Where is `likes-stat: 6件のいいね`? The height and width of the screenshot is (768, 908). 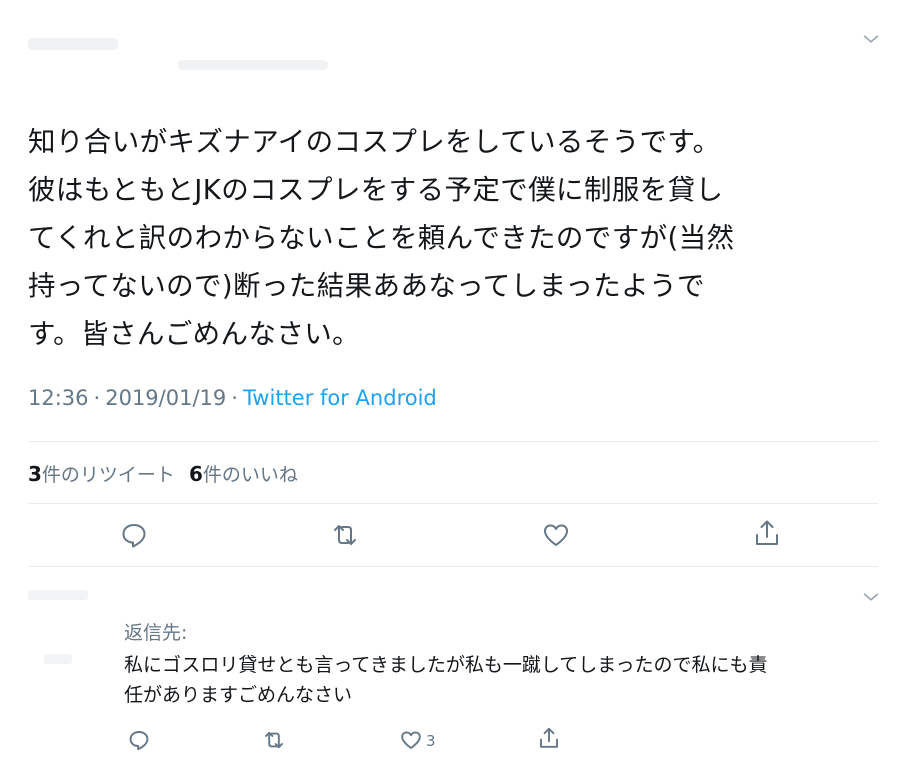
likes-stat: 6件のいいね is located at coordinates (243, 474).